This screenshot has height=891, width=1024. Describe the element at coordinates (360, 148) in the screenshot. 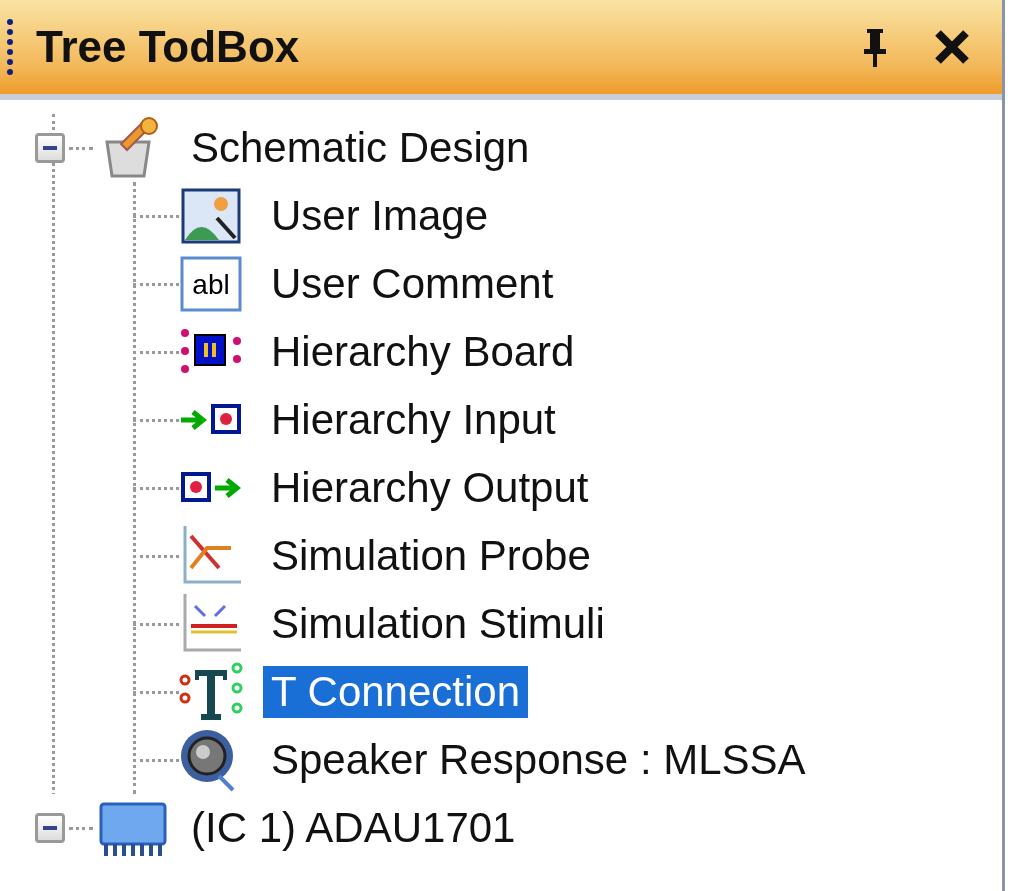

I see `tree-node-label: Schematic Design` at that location.